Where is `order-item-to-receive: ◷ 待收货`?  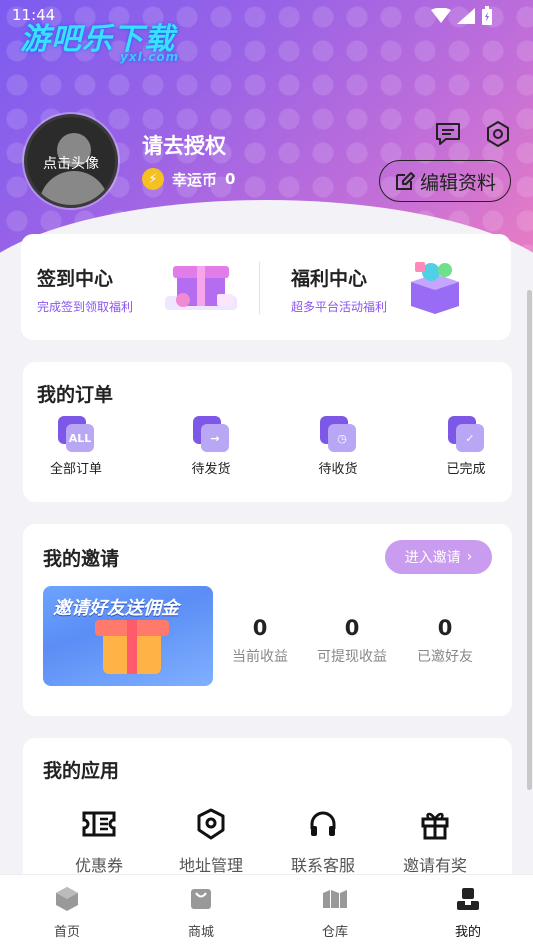 order-item-to-receive: ◷ 待收货 is located at coordinates (338, 446).